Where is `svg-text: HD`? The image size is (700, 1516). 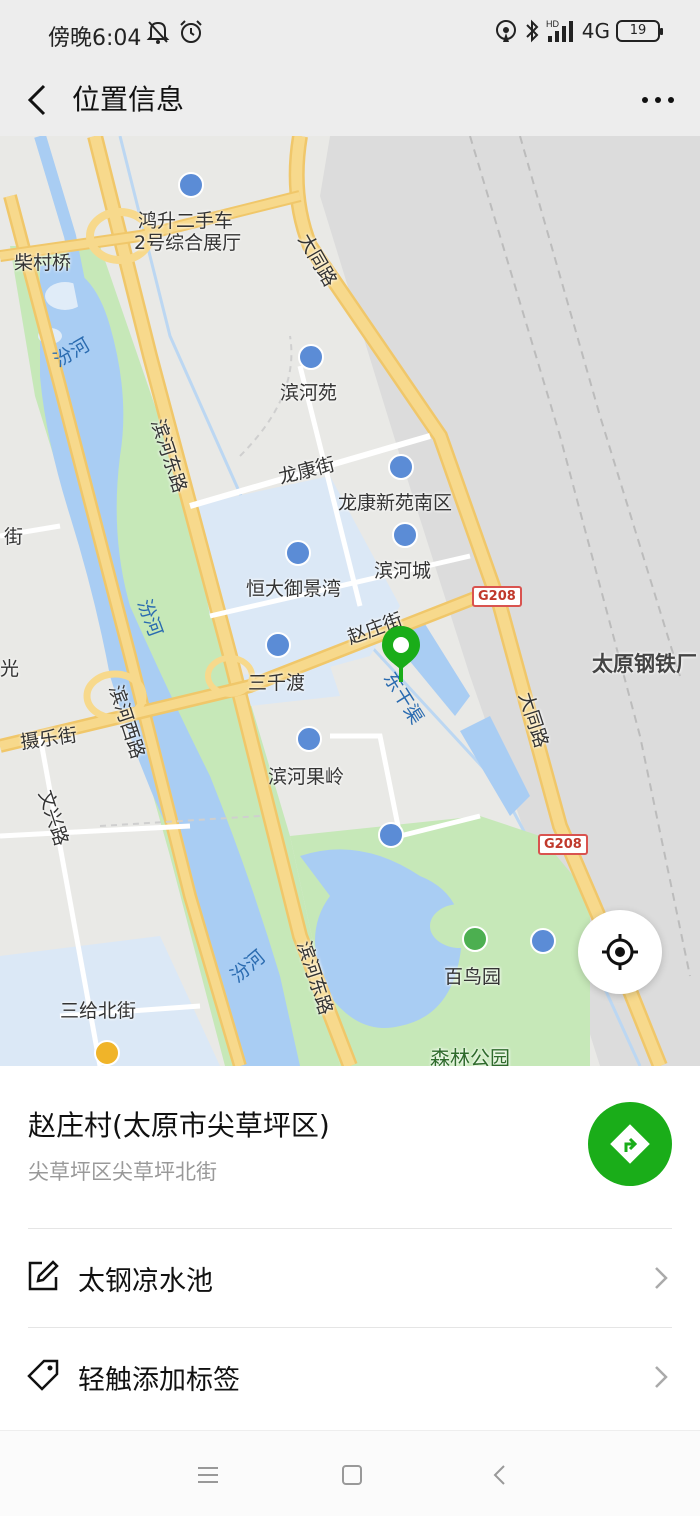
svg-text: HD is located at coordinates (552, 24).